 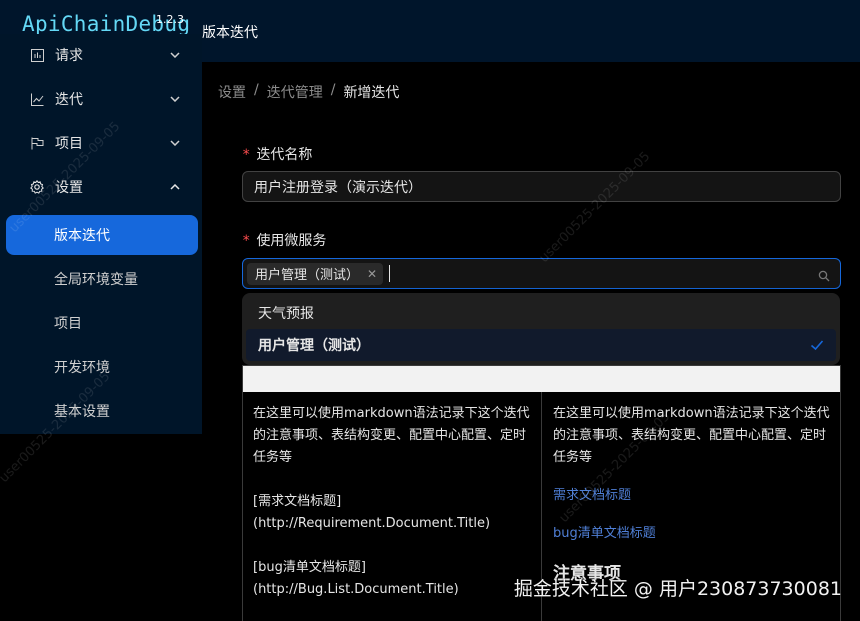 I want to click on sidebar-subitem-basic-settings: 基本设置, so click(x=102, y=411).